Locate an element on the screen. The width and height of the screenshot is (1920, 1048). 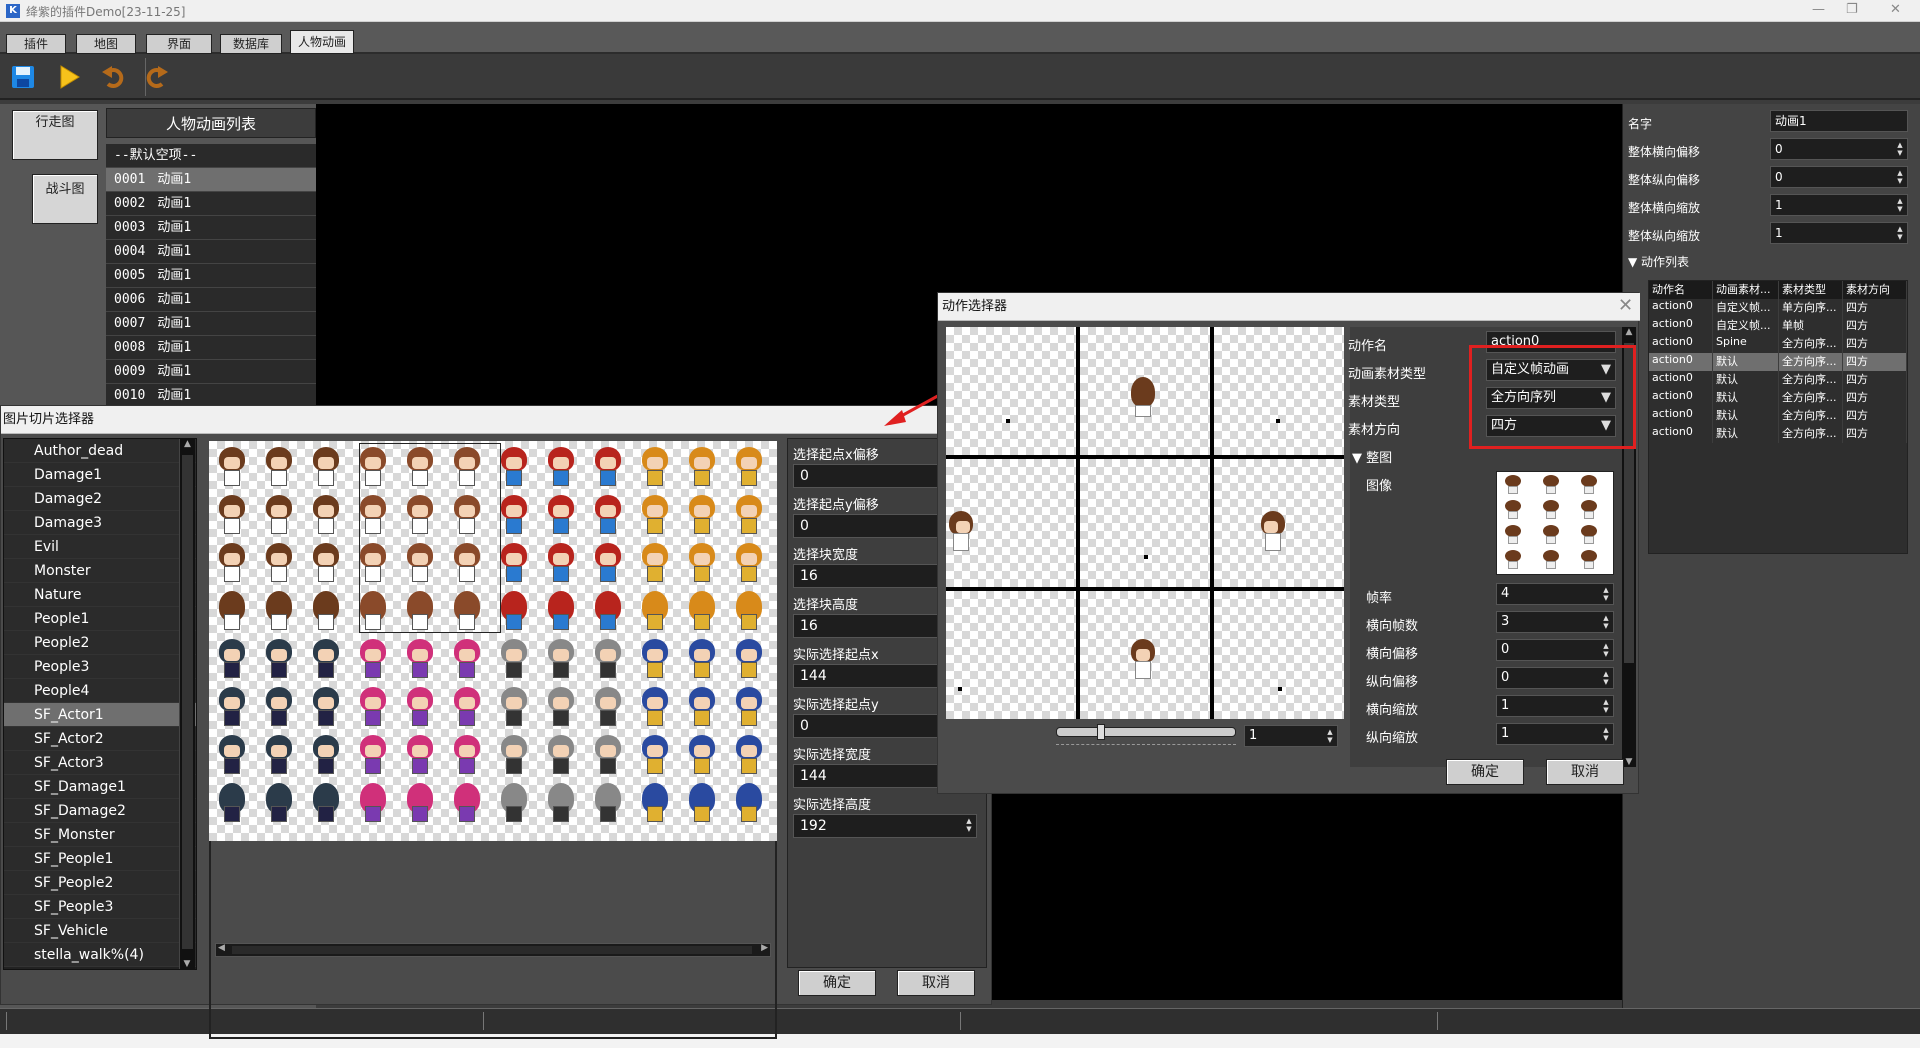
slider-thumb is located at coordinates (1101, 732).